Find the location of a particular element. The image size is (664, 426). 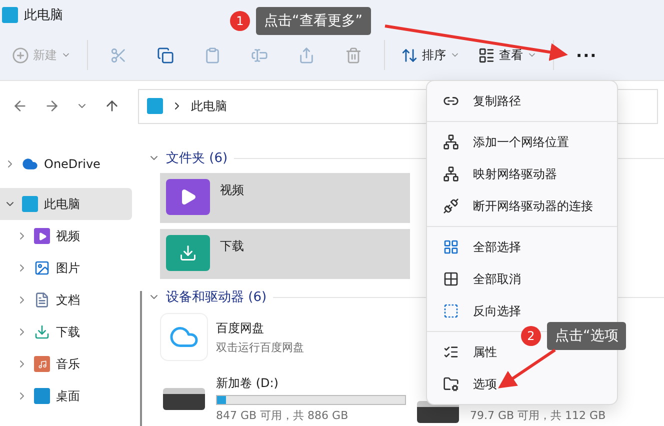

grid-icon is located at coordinates (451, 279).